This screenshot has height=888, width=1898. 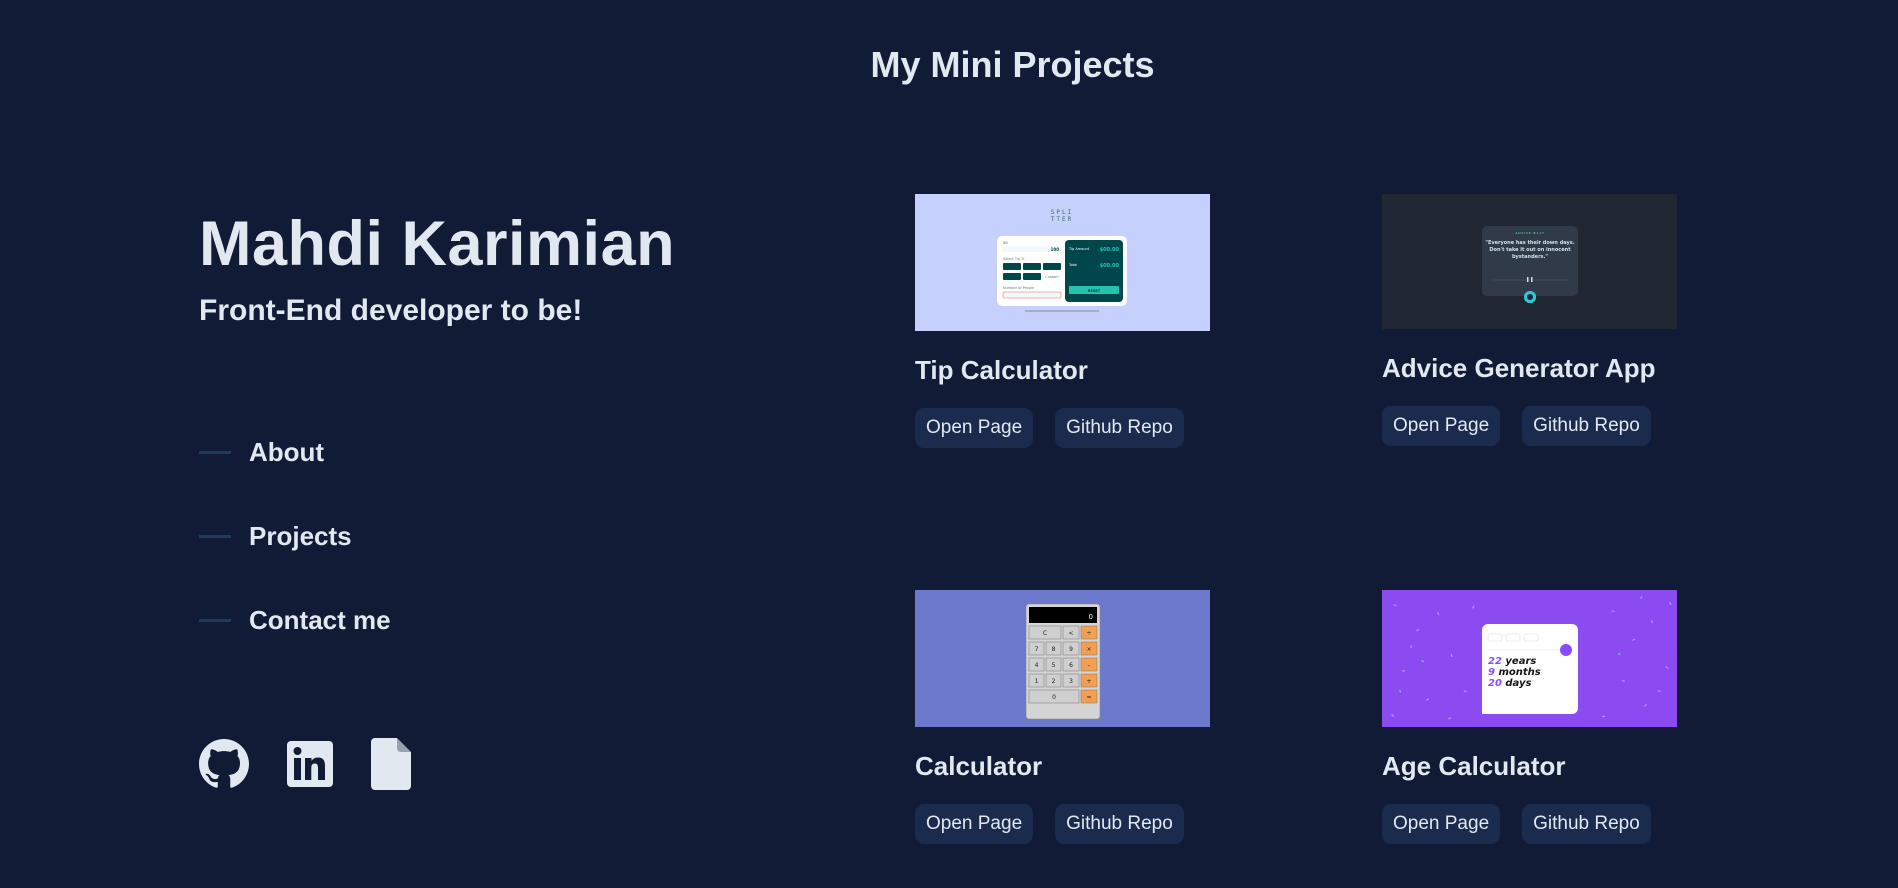 I want to click on svg-text: "Everyone has their down days., so click(x=1529, y=243).